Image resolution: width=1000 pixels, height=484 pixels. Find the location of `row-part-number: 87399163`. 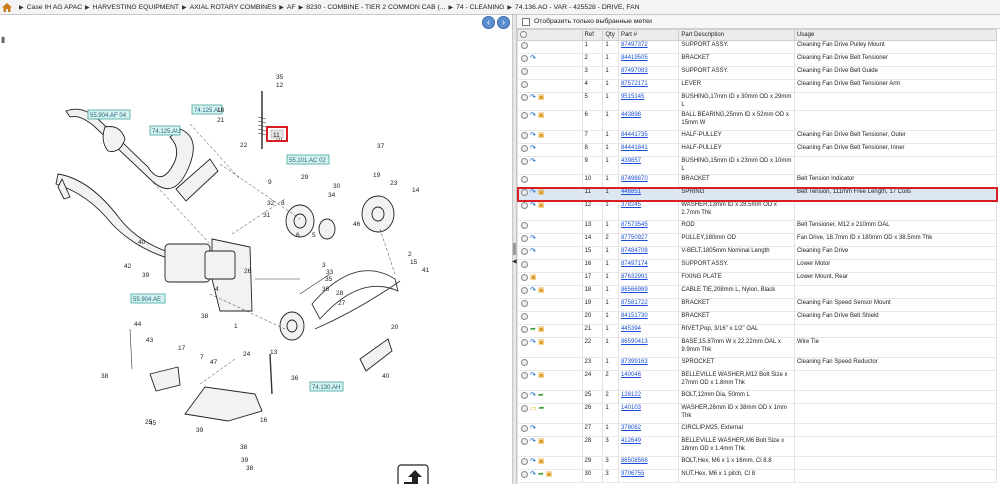

row-part-number: 87399163 is located at coordinates (634, 362).